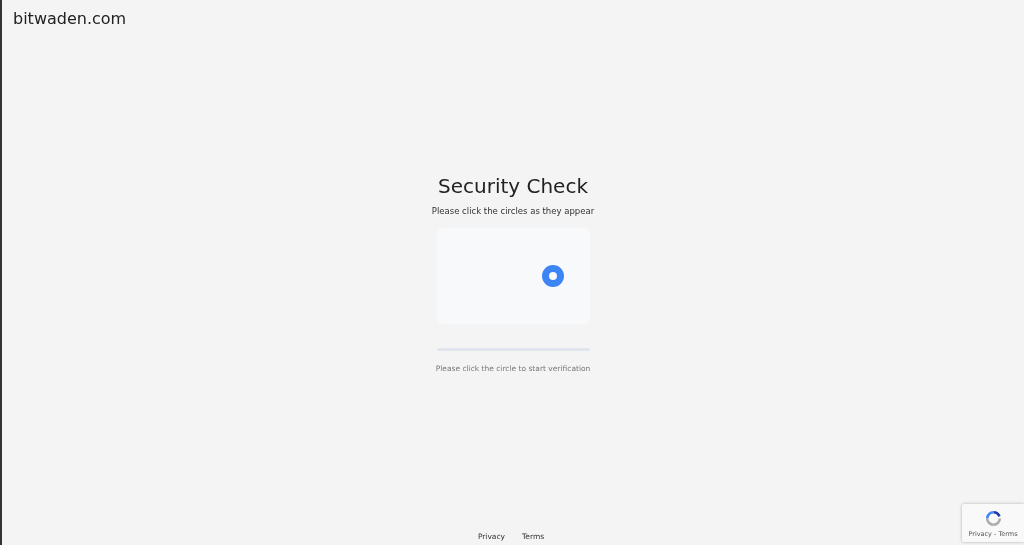 This screenshot has width=1024, height=545. Describe the element at coordinates (70, 18) in the screenshot. I see `site-name: bitwaden.com` at that location.